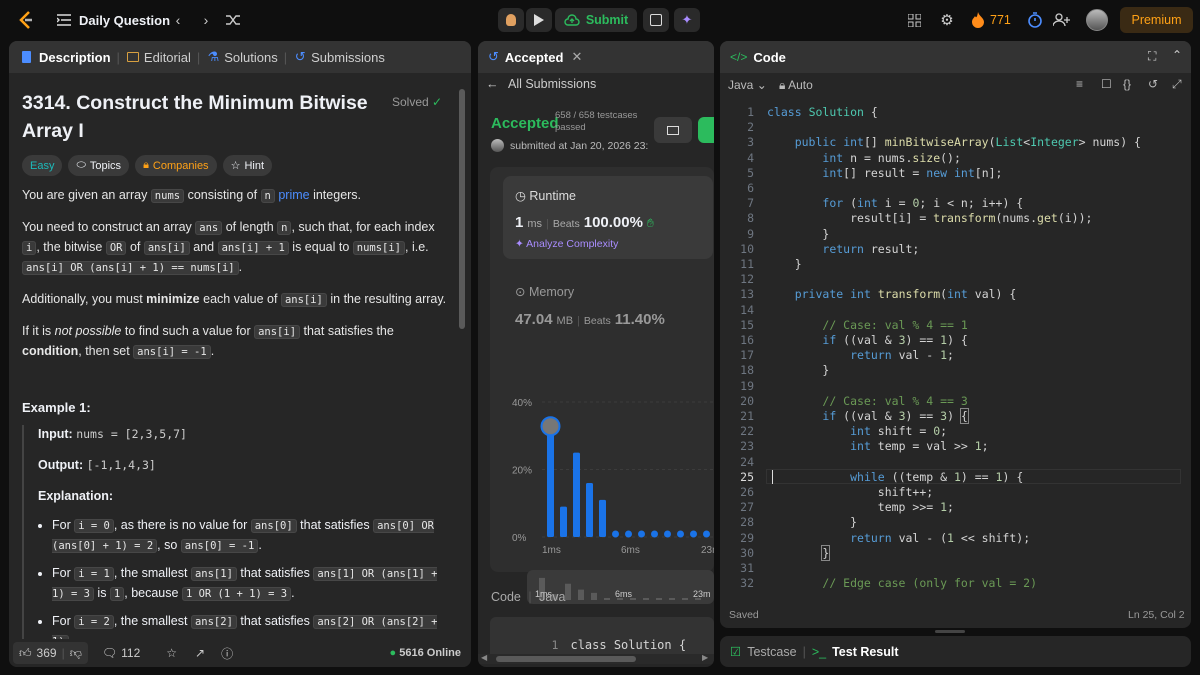 This screenshot has height=675, width=1200. I want to click on tab-submissions: Submissions, so click(348, 57).